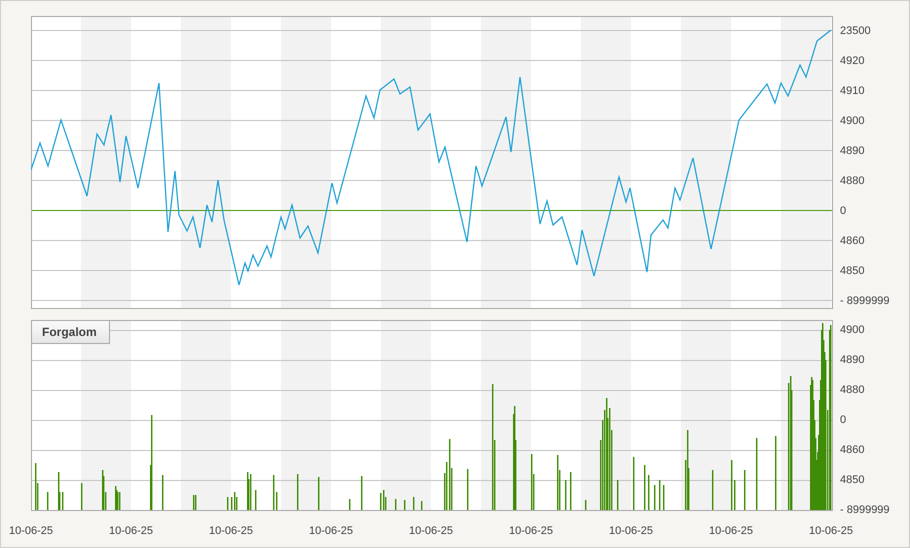 The height and width of the screenshot is (548, 910). I want to click on axis-label: 4910, so click(852, 91).